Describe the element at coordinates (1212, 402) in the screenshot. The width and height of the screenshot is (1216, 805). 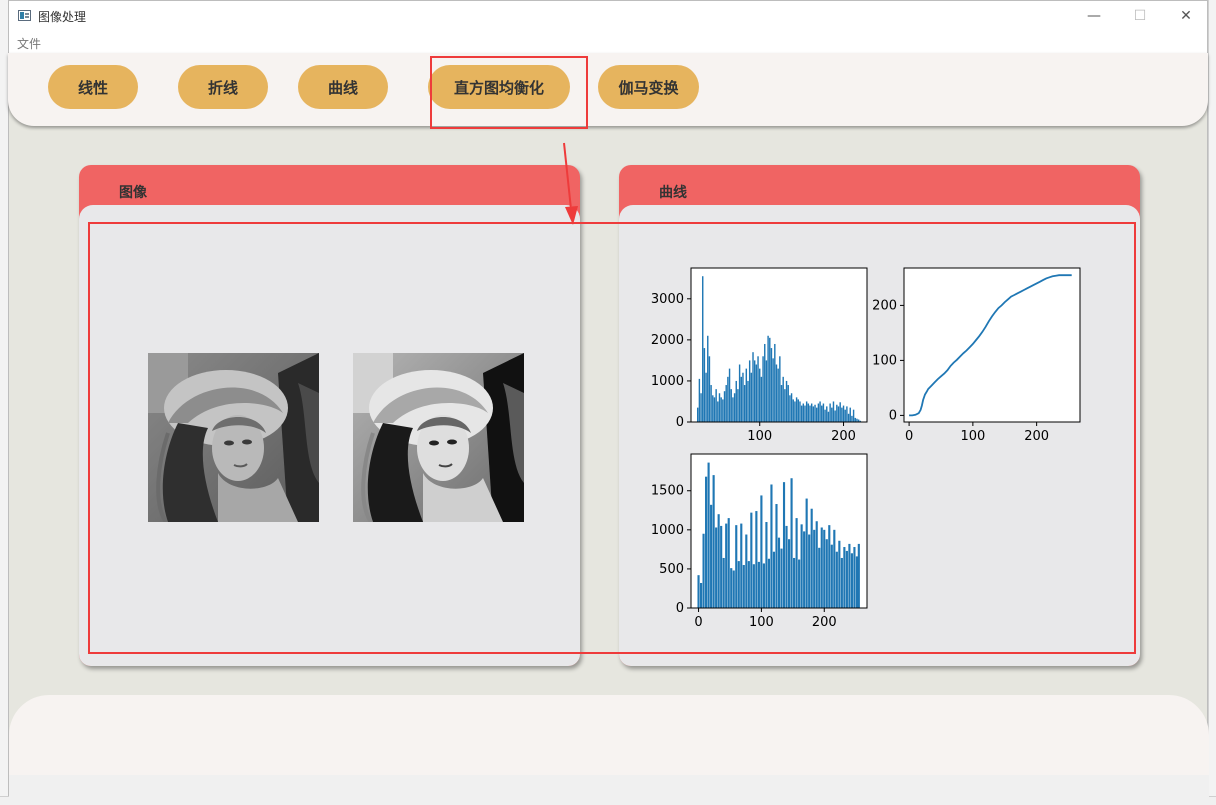
I see `desktop-background-right` at that location.